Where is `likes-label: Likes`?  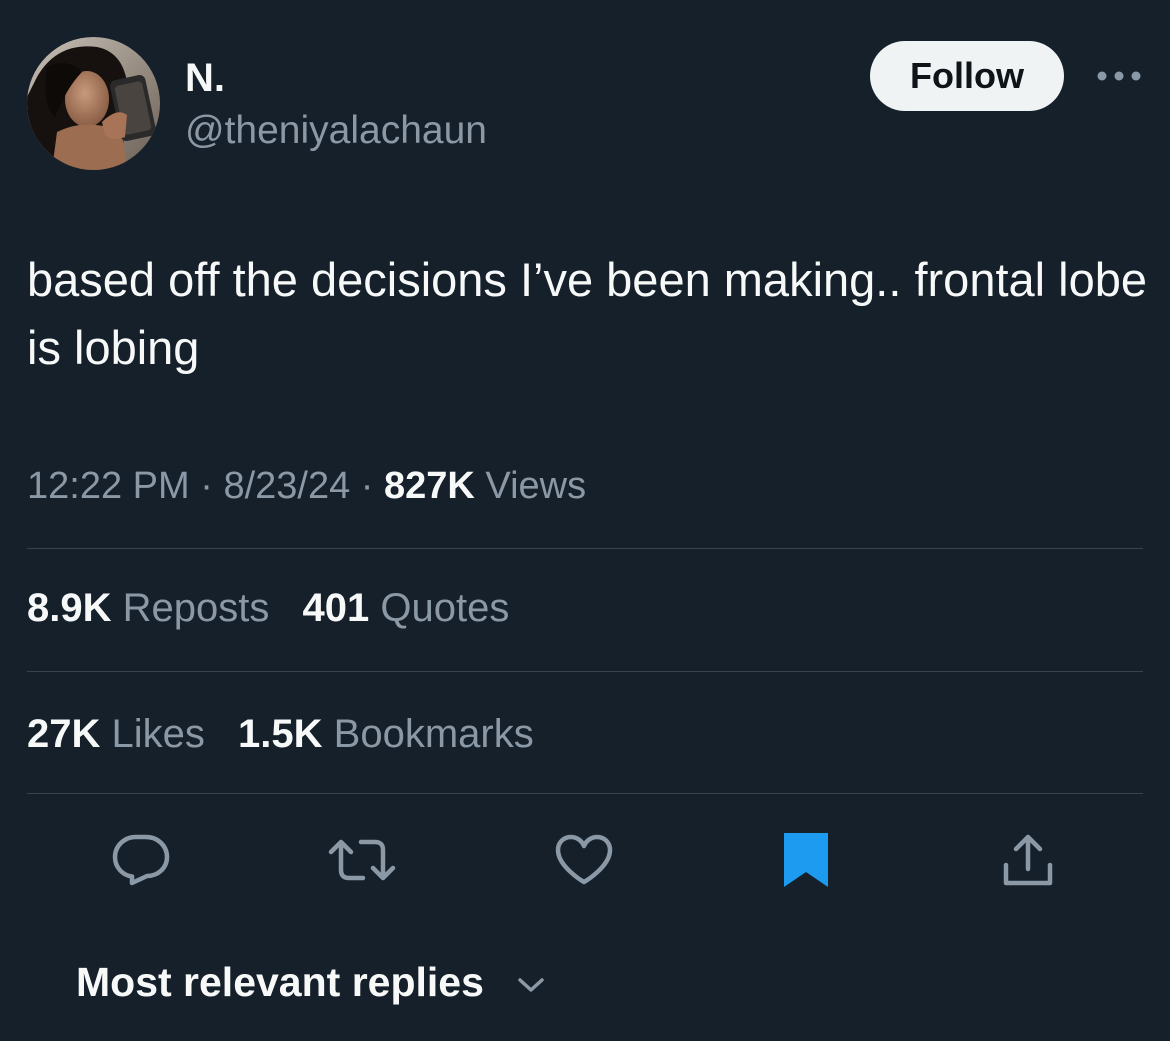
likes-label: Likes is located at coordinates (158, 734).